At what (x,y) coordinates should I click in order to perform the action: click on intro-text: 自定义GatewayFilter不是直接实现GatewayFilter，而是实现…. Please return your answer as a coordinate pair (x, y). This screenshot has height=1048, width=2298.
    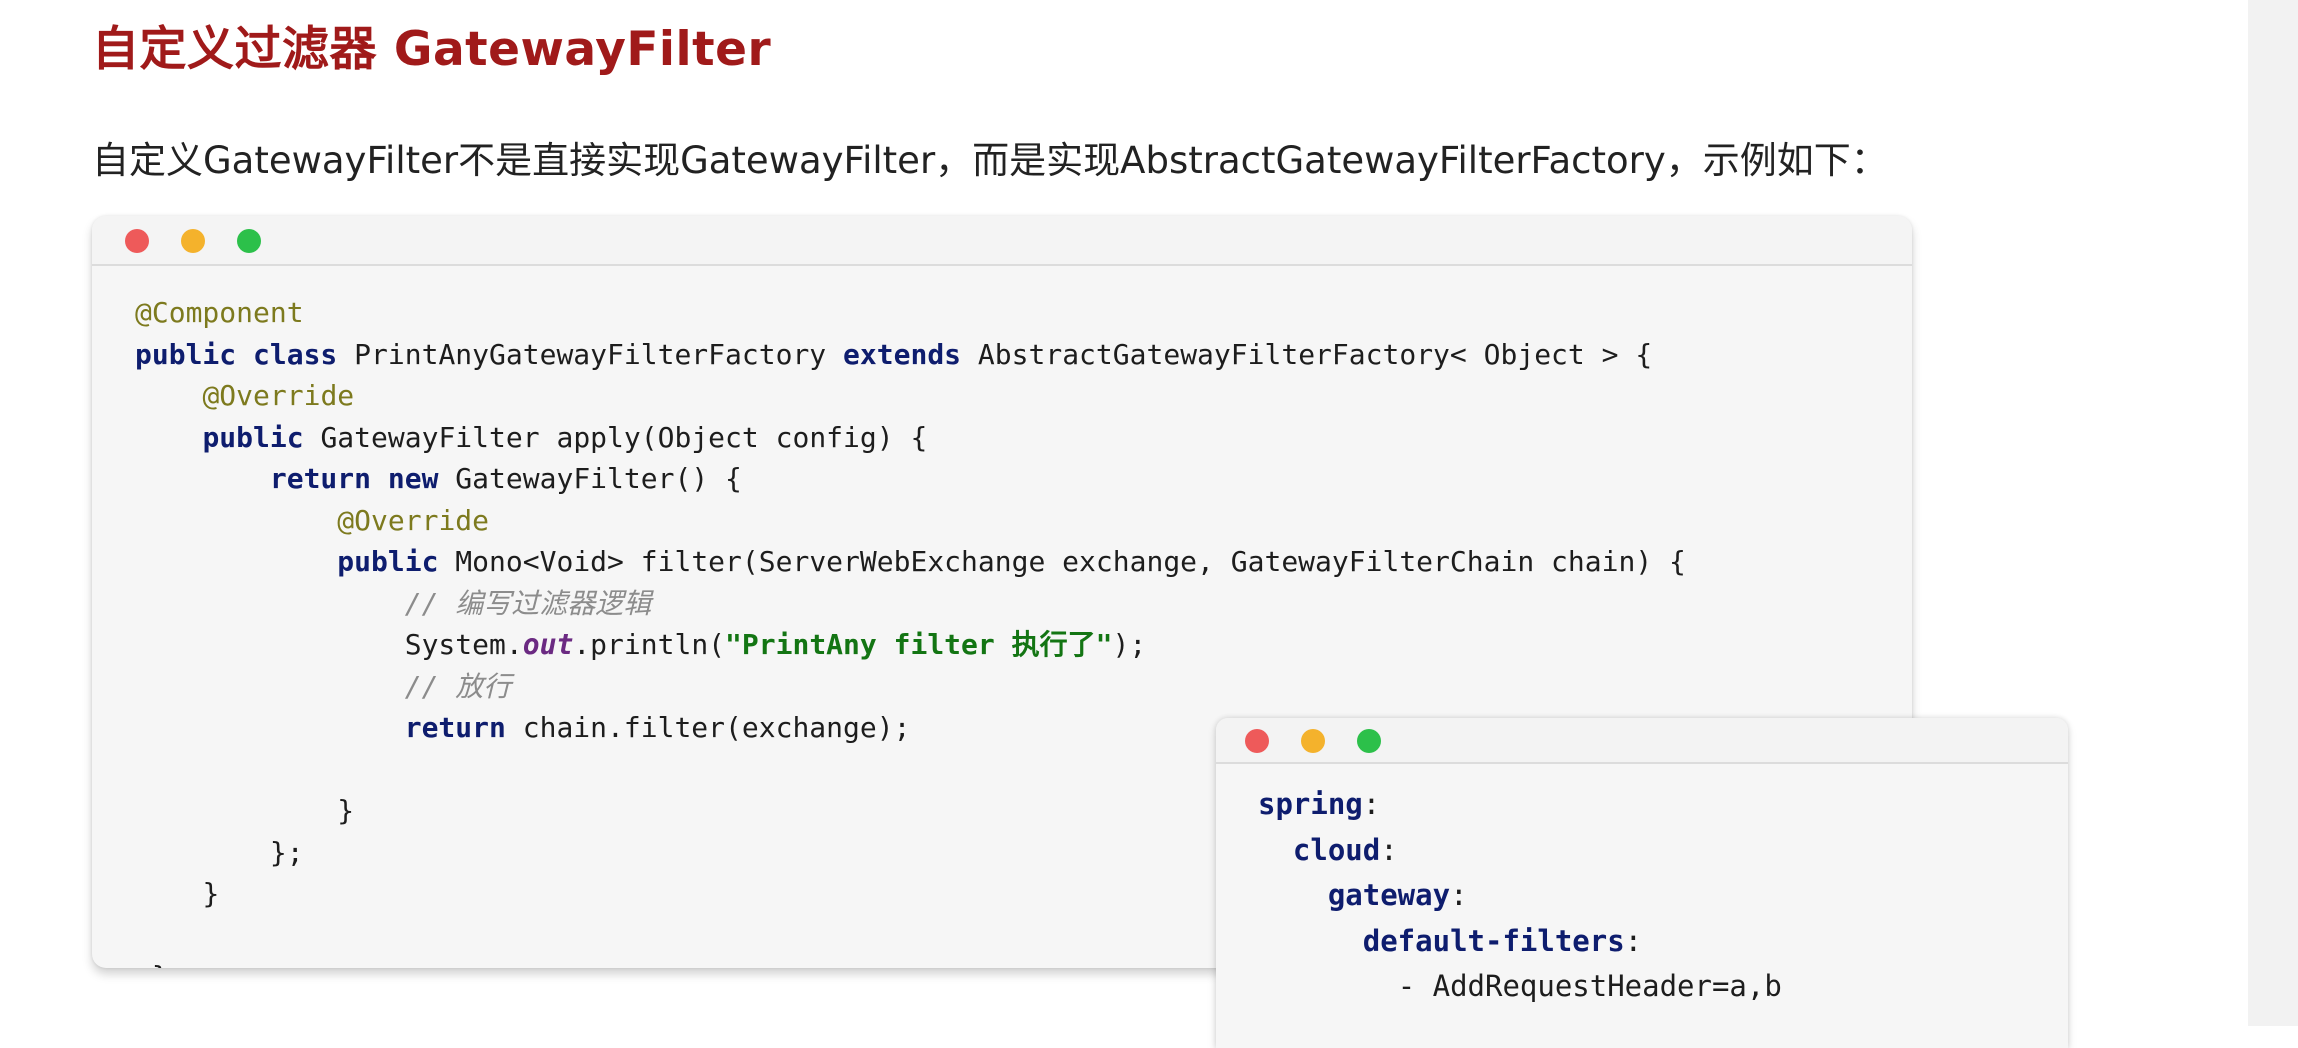
    Looking at the image, I should click on (990, 160).